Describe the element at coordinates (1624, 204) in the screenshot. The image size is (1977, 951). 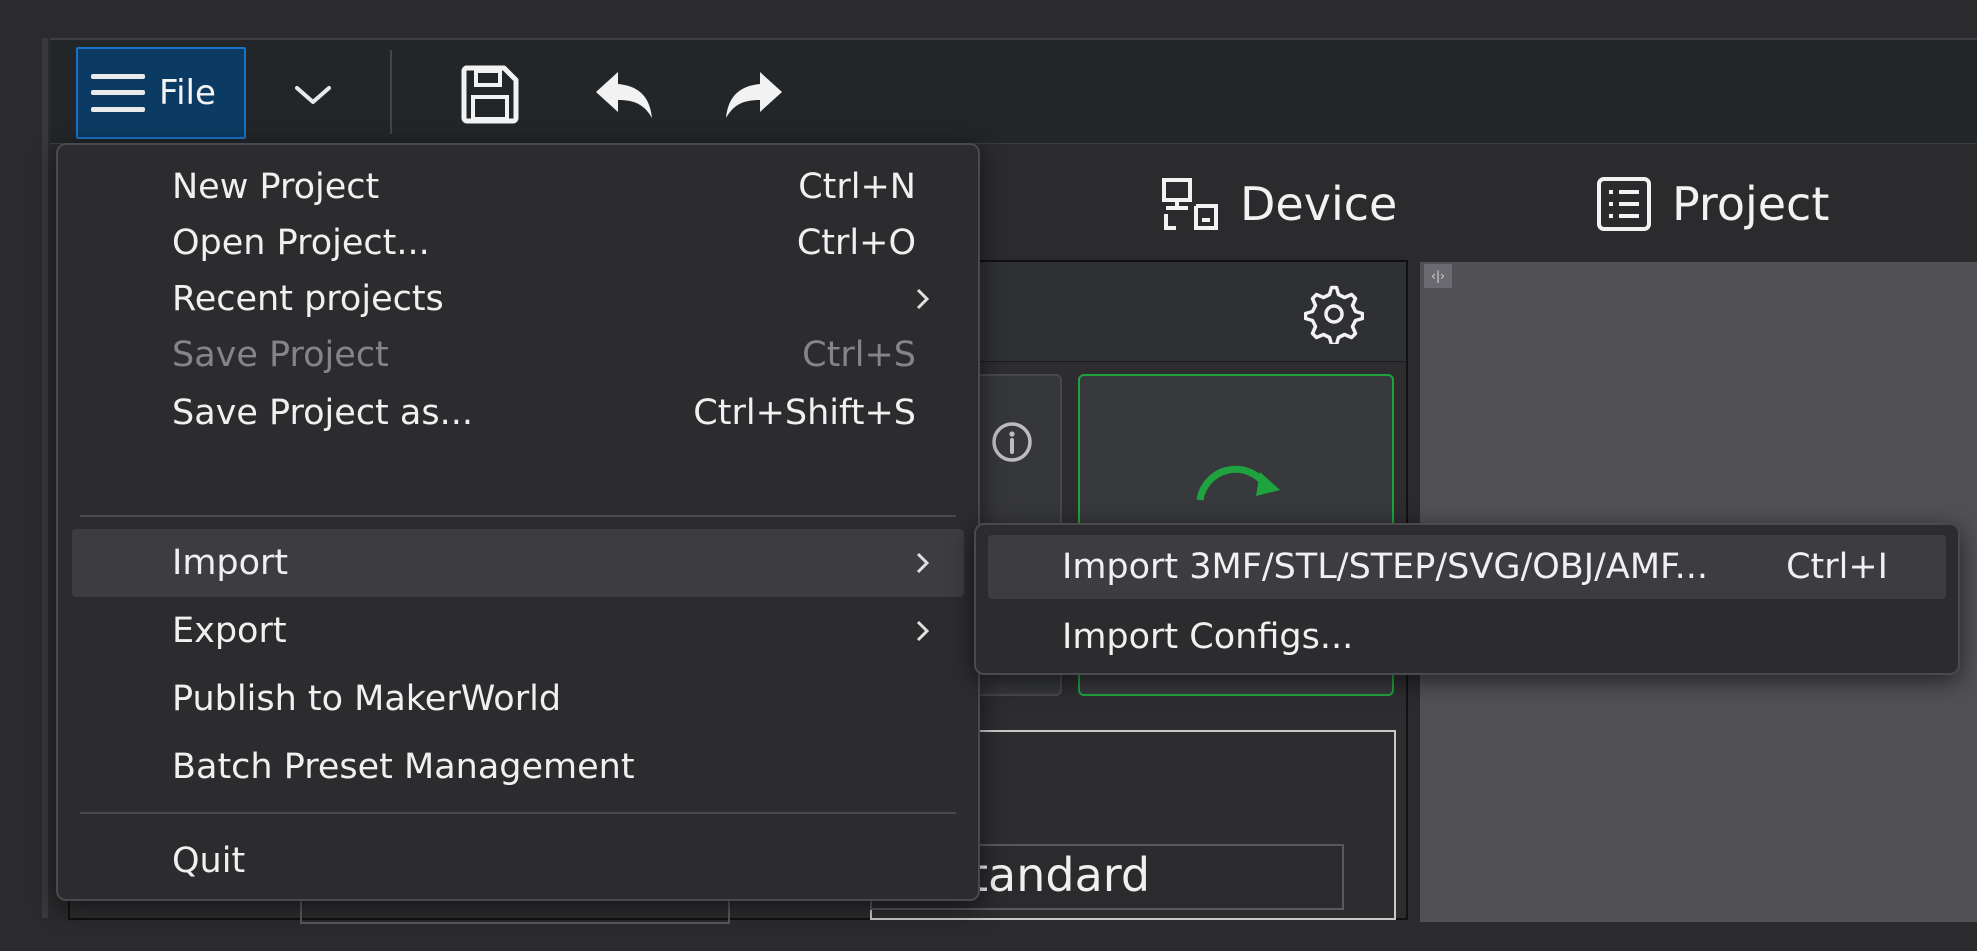
I see `project-list-icon` at that location.